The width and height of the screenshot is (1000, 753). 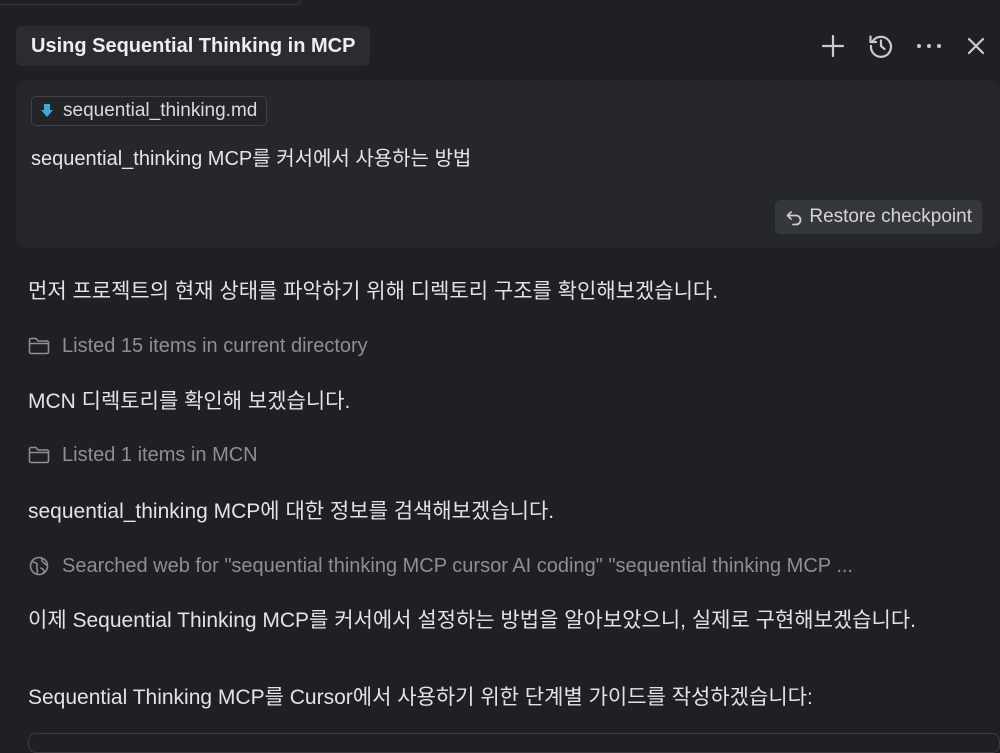 I want to click on restore-checkpoint-label: Restore checkpoint, so click(x=890, y=216).